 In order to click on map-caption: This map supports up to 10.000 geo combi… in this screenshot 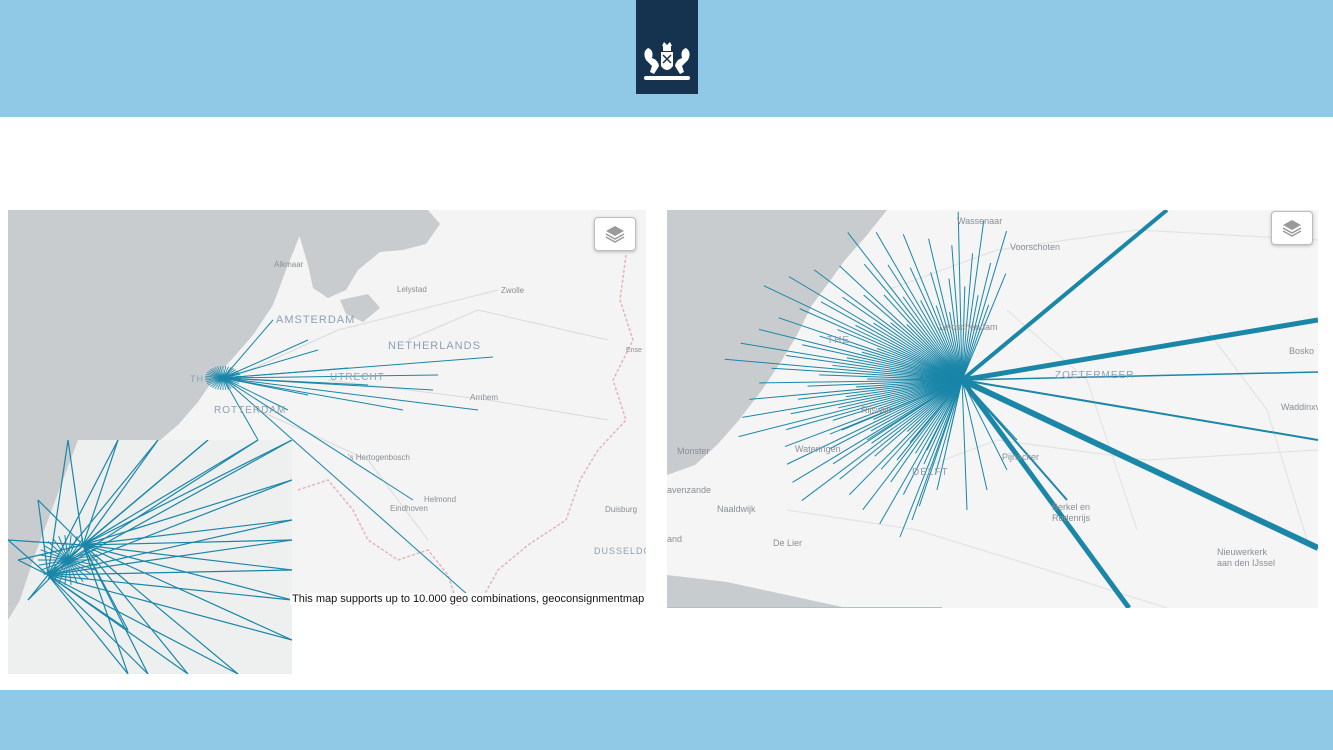, I will do `click(468, 599)`.